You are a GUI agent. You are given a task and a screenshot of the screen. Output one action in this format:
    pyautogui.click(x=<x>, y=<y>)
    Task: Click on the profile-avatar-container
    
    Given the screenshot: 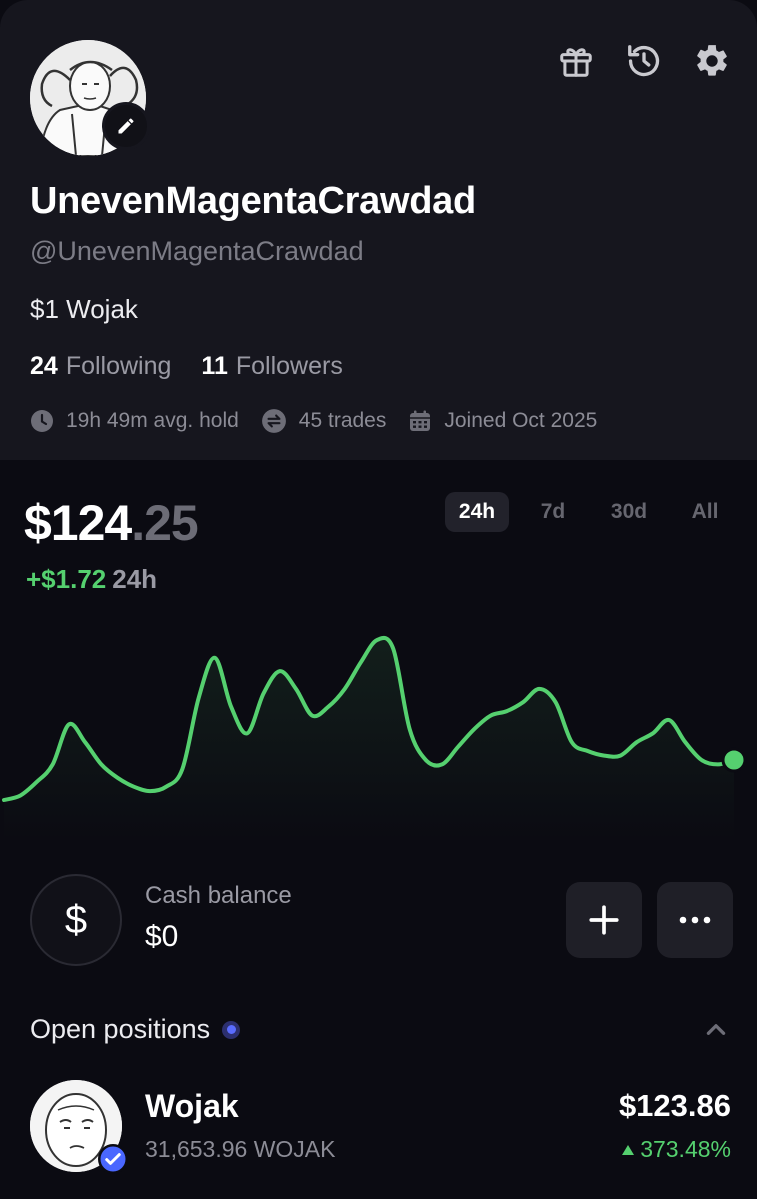 What is the action you would take?
    pyautogui.click(x=90, y=98)
    